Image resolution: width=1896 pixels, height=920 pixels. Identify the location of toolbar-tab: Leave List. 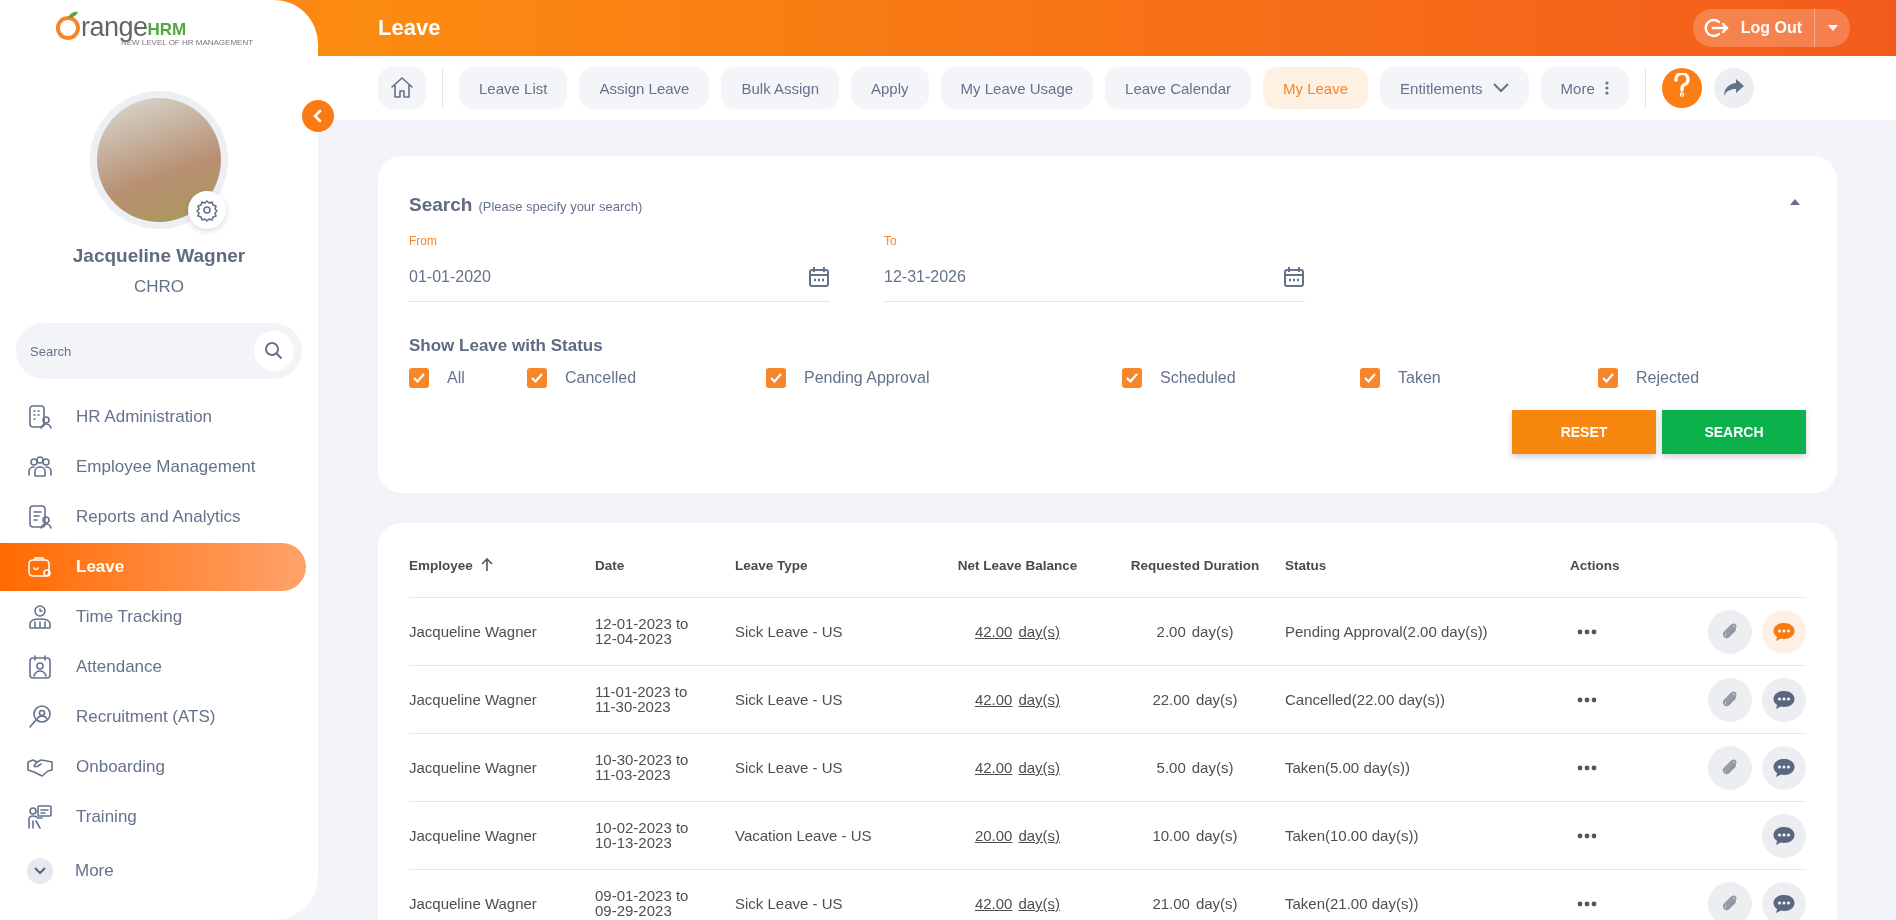
(513, 88).